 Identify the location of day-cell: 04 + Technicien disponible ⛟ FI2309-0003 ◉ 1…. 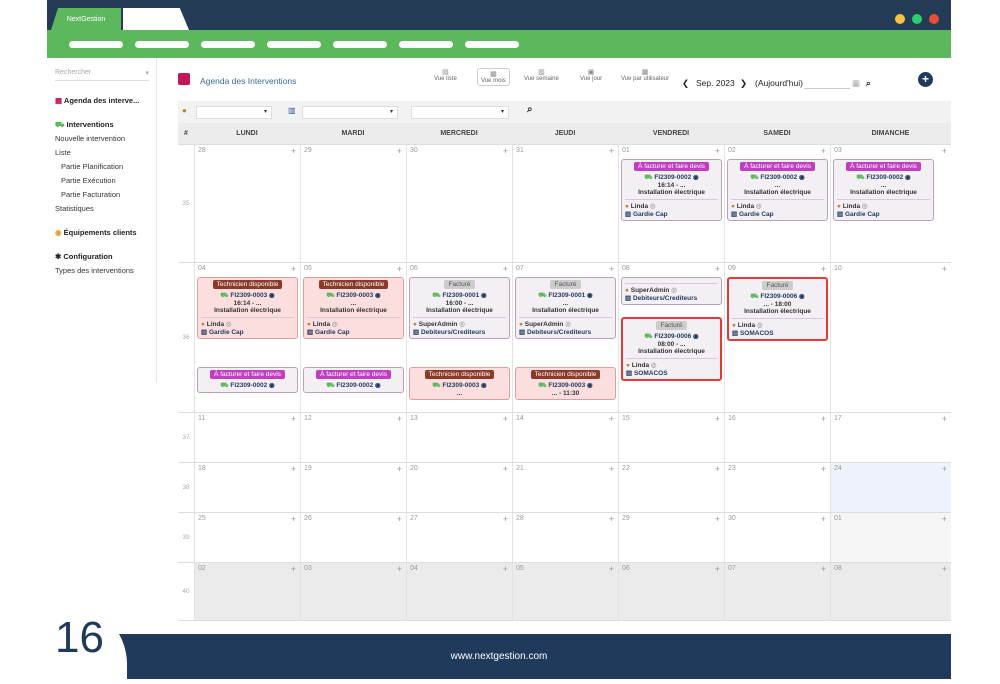
(247, 337).